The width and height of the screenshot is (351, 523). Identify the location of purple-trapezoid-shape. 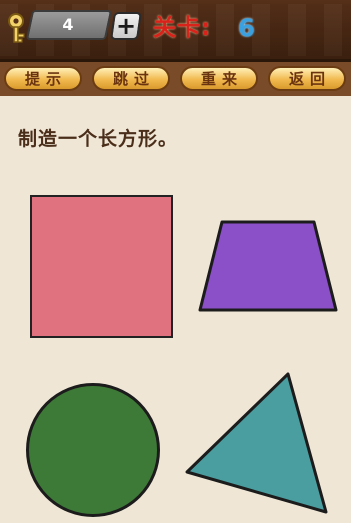
(268, 266).